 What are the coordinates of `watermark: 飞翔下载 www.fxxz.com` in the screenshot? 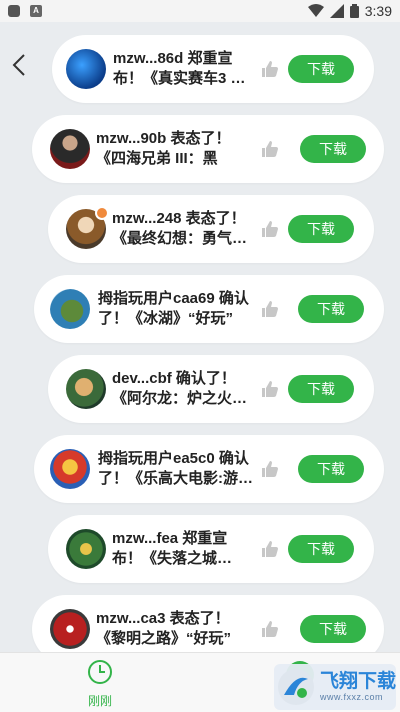 It's located at (335, 687).